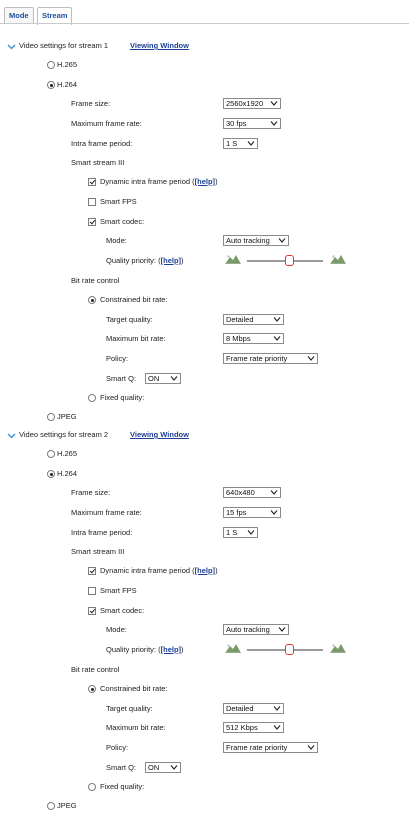 The height and width of the screenshot is (814, 409). What do you see at coordinates (64, 45) in the screenshot?
I see `section-title: Video settings for stream 1` at bounding box center [64, 45].